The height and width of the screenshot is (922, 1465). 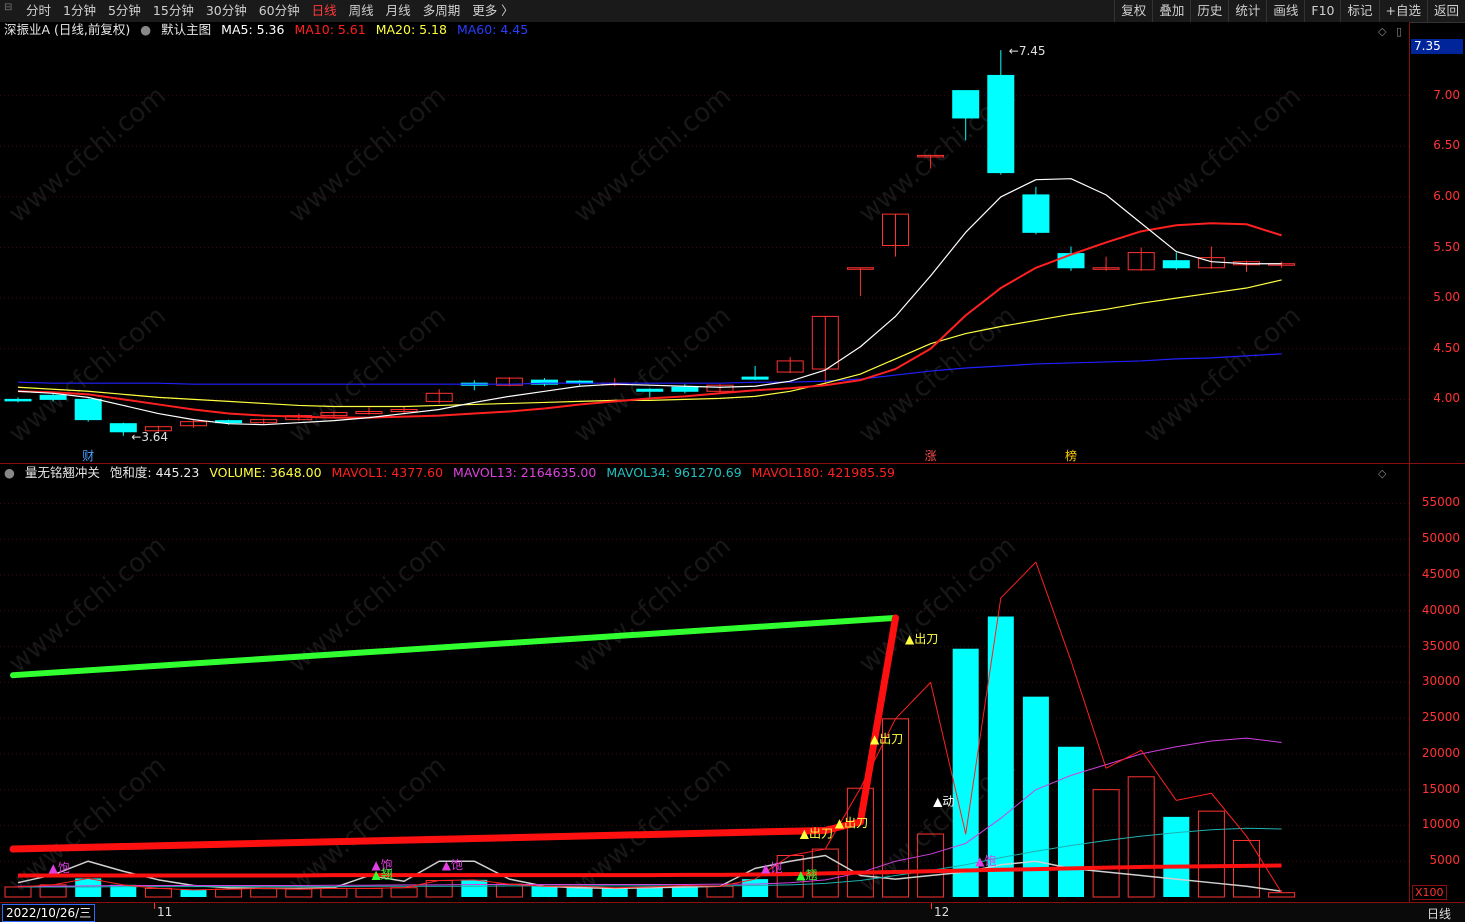 I want to click on mavol1-label: MAVOL1: 4377.60, so click(x=387, y=472).